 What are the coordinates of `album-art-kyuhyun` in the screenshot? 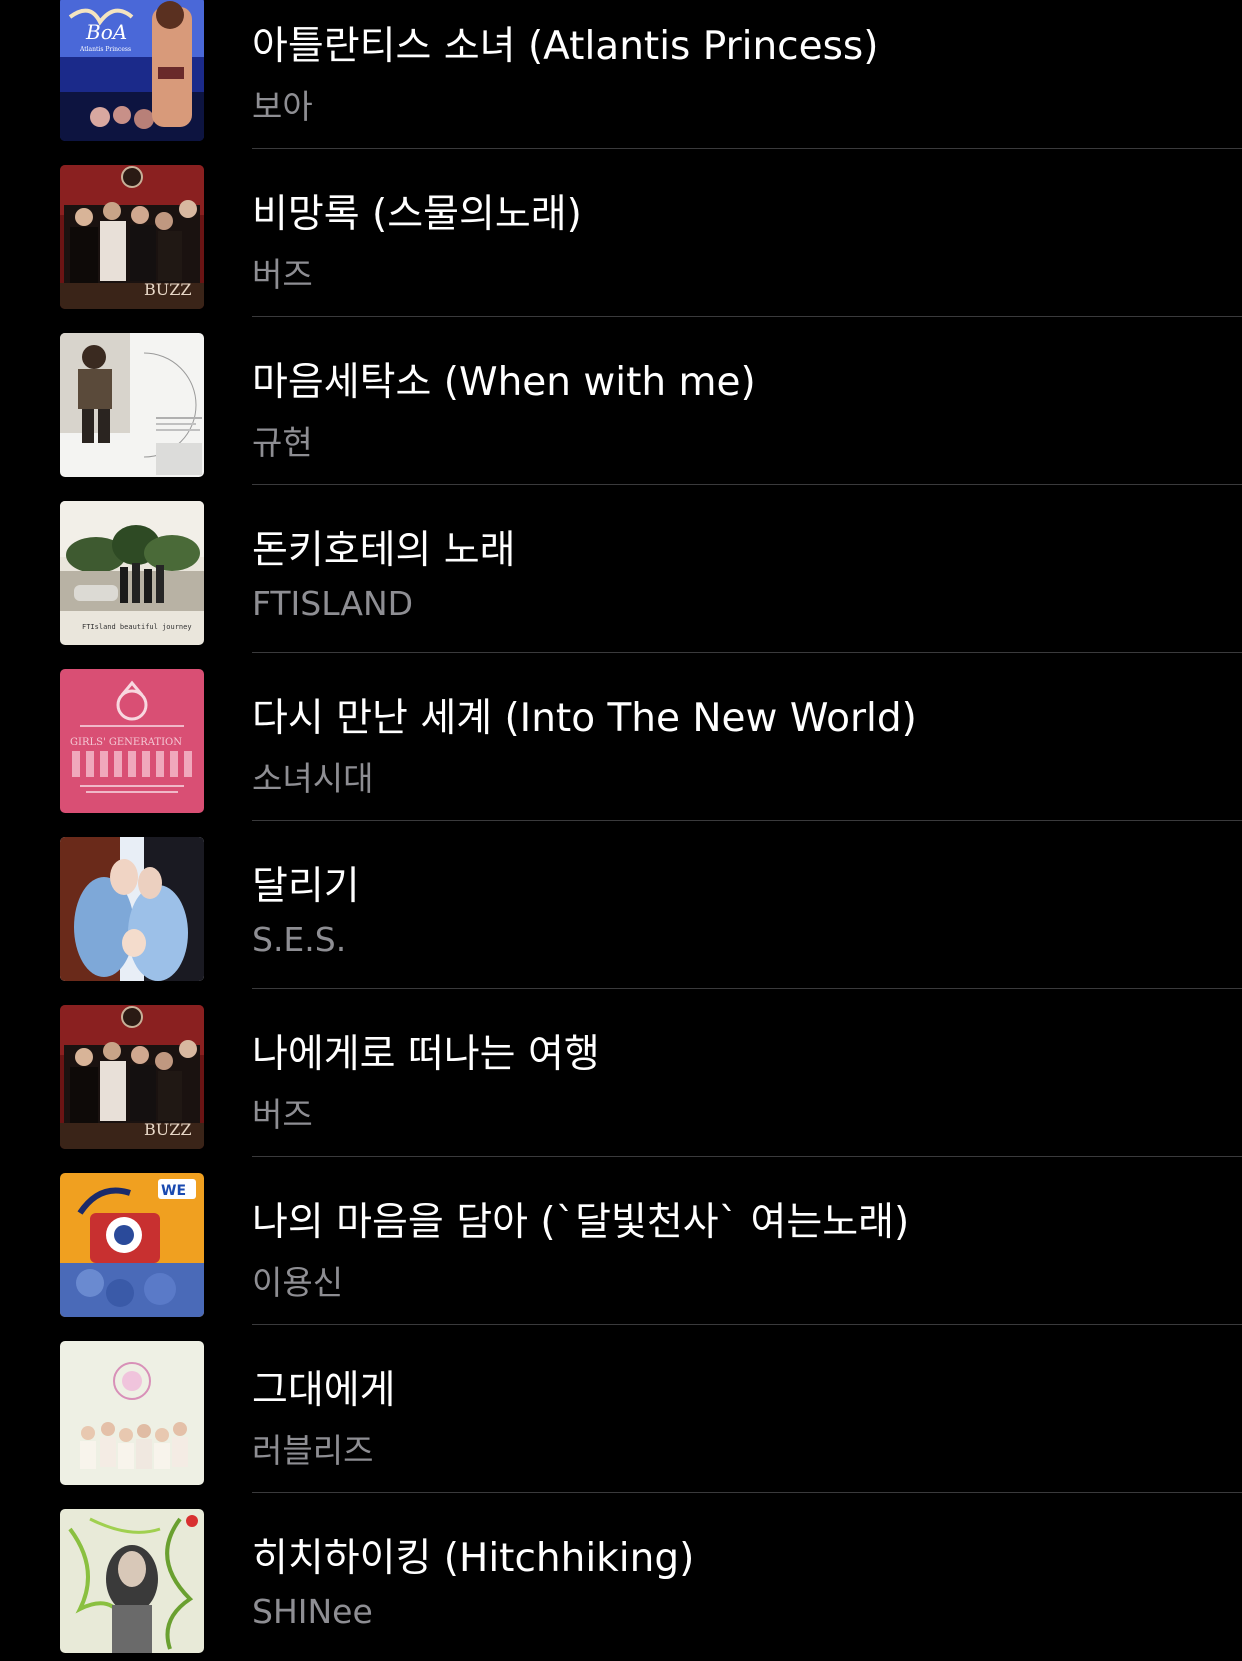 It's located at (132, 405).